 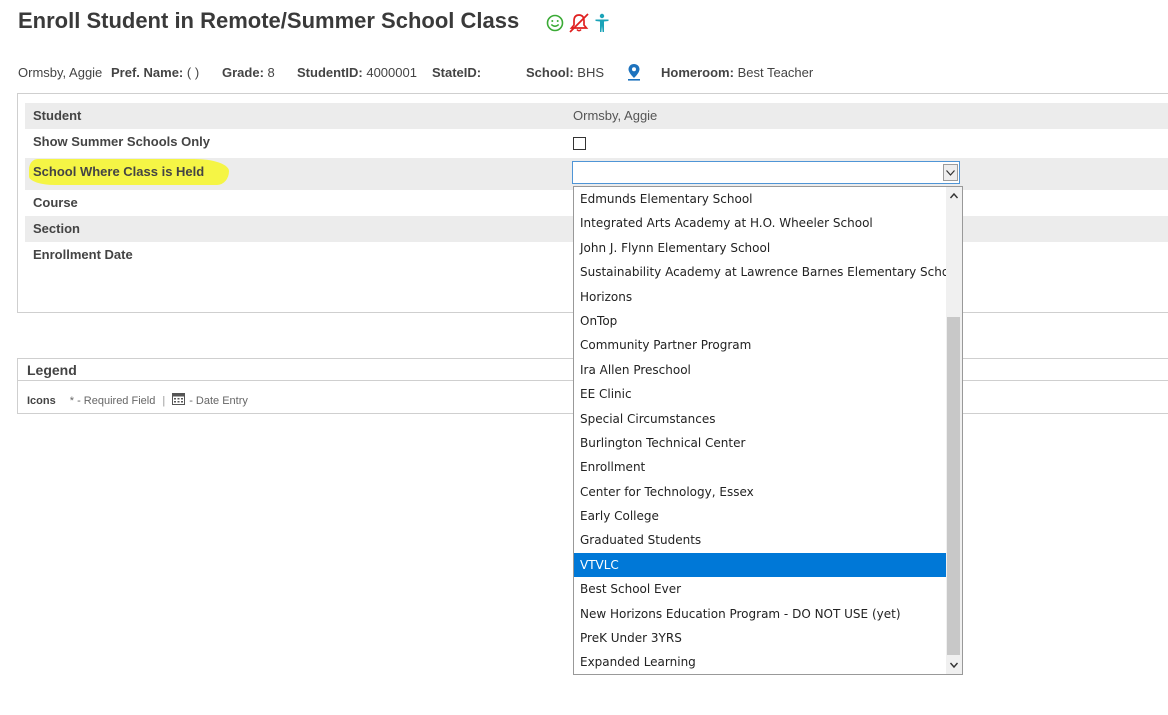 What do you see at coordinates (766, 172) in the screenshot?
I see `school-select` at bounding box center [766, 172].